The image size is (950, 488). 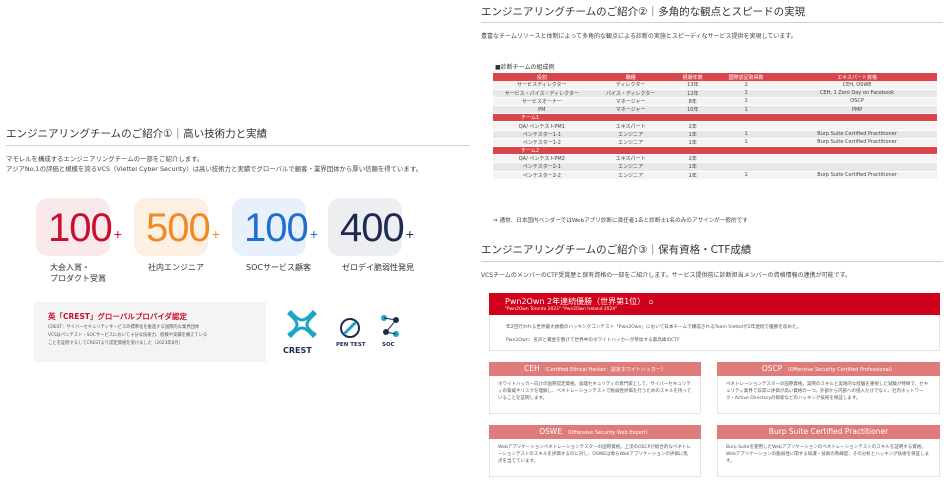 I want to click on stat-awards-label: 大会入賞・ プロダクト受賞, so click(x=78, y=273).